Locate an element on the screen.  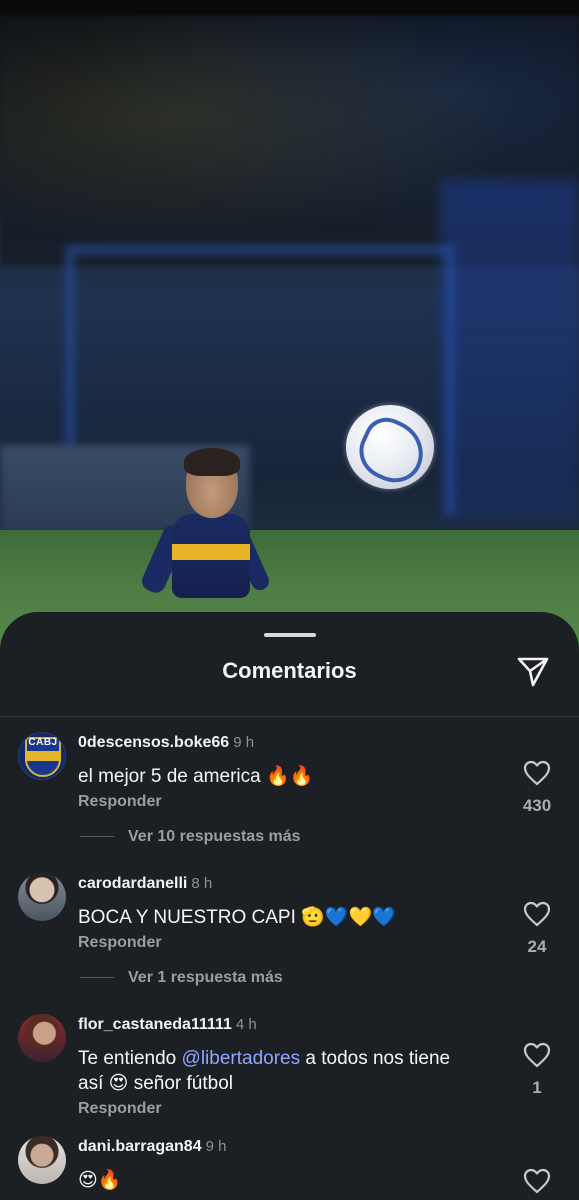
status-bar is located at coordinates (289, 8).